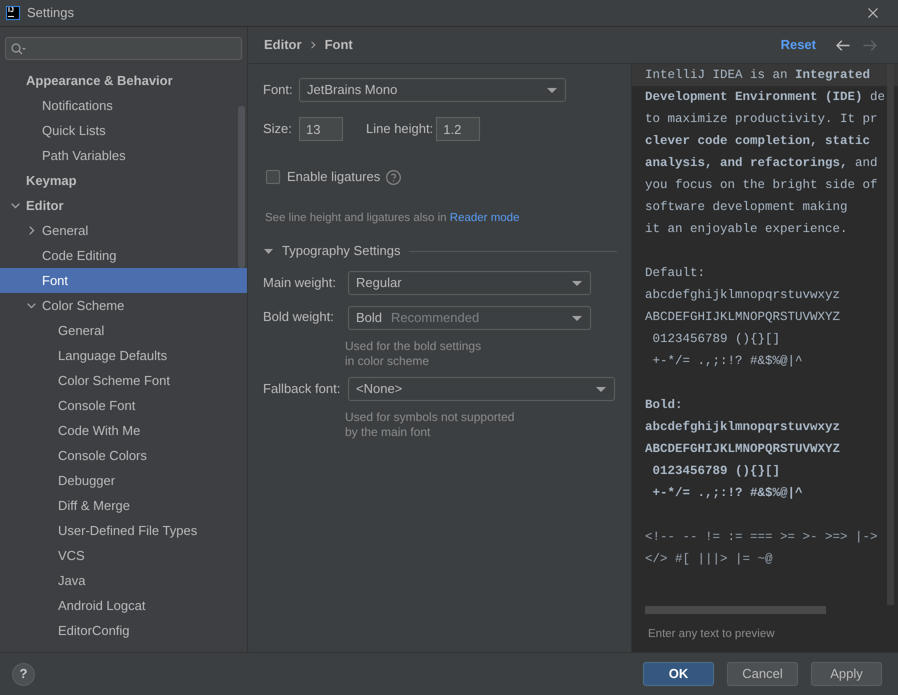  What do you see at coordinates (123, 480) in the screenshot?
I see `tree-item: Debugger` at bounding box center [123, 480].